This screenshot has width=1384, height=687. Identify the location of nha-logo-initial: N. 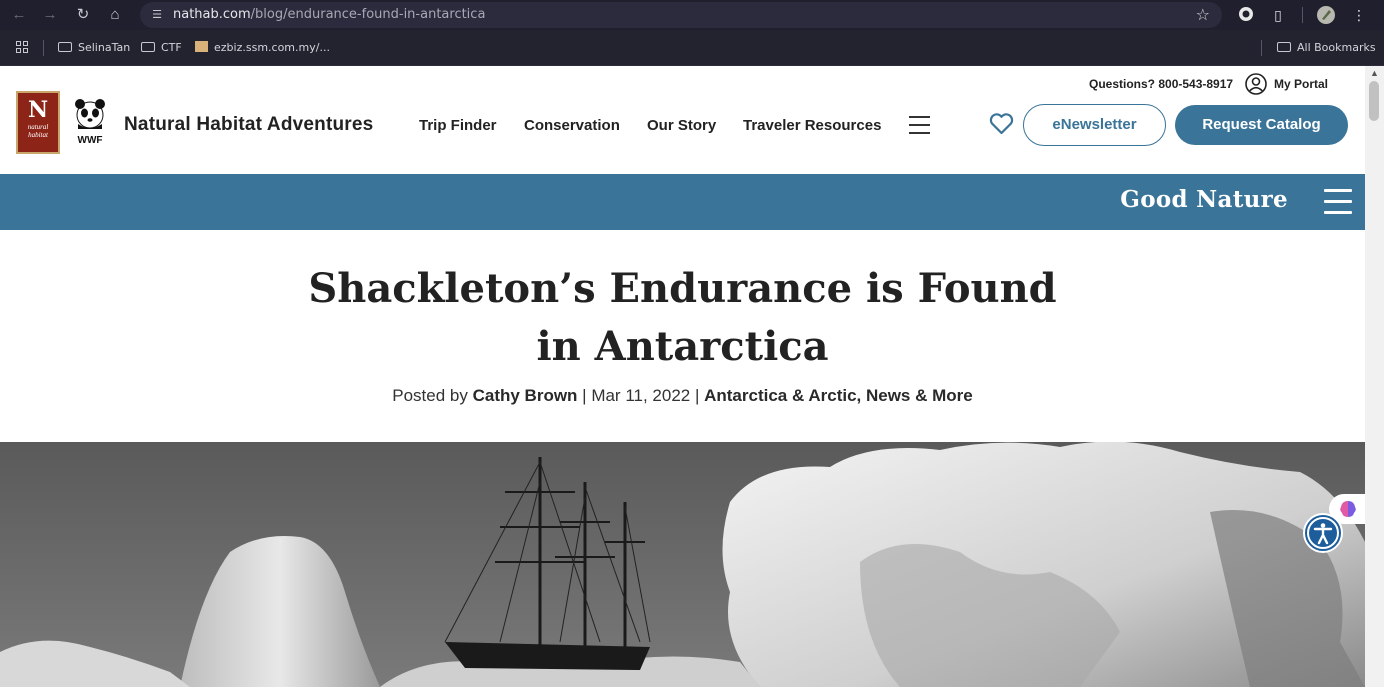
(38, 110).